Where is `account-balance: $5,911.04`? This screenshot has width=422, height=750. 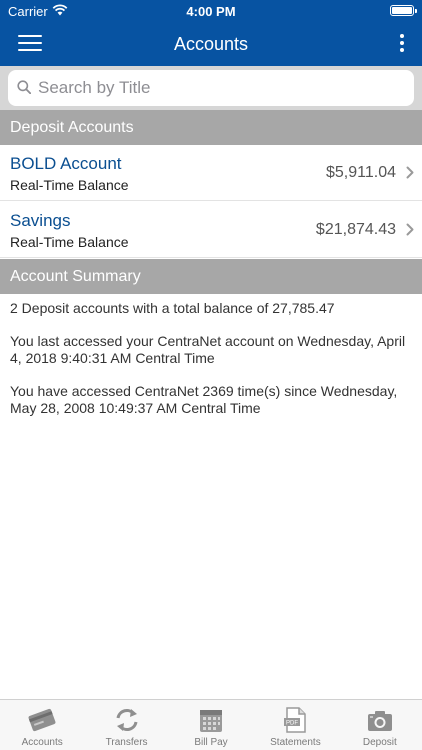 account-balance: $5,911.04 is located at coordinates (361, 172).